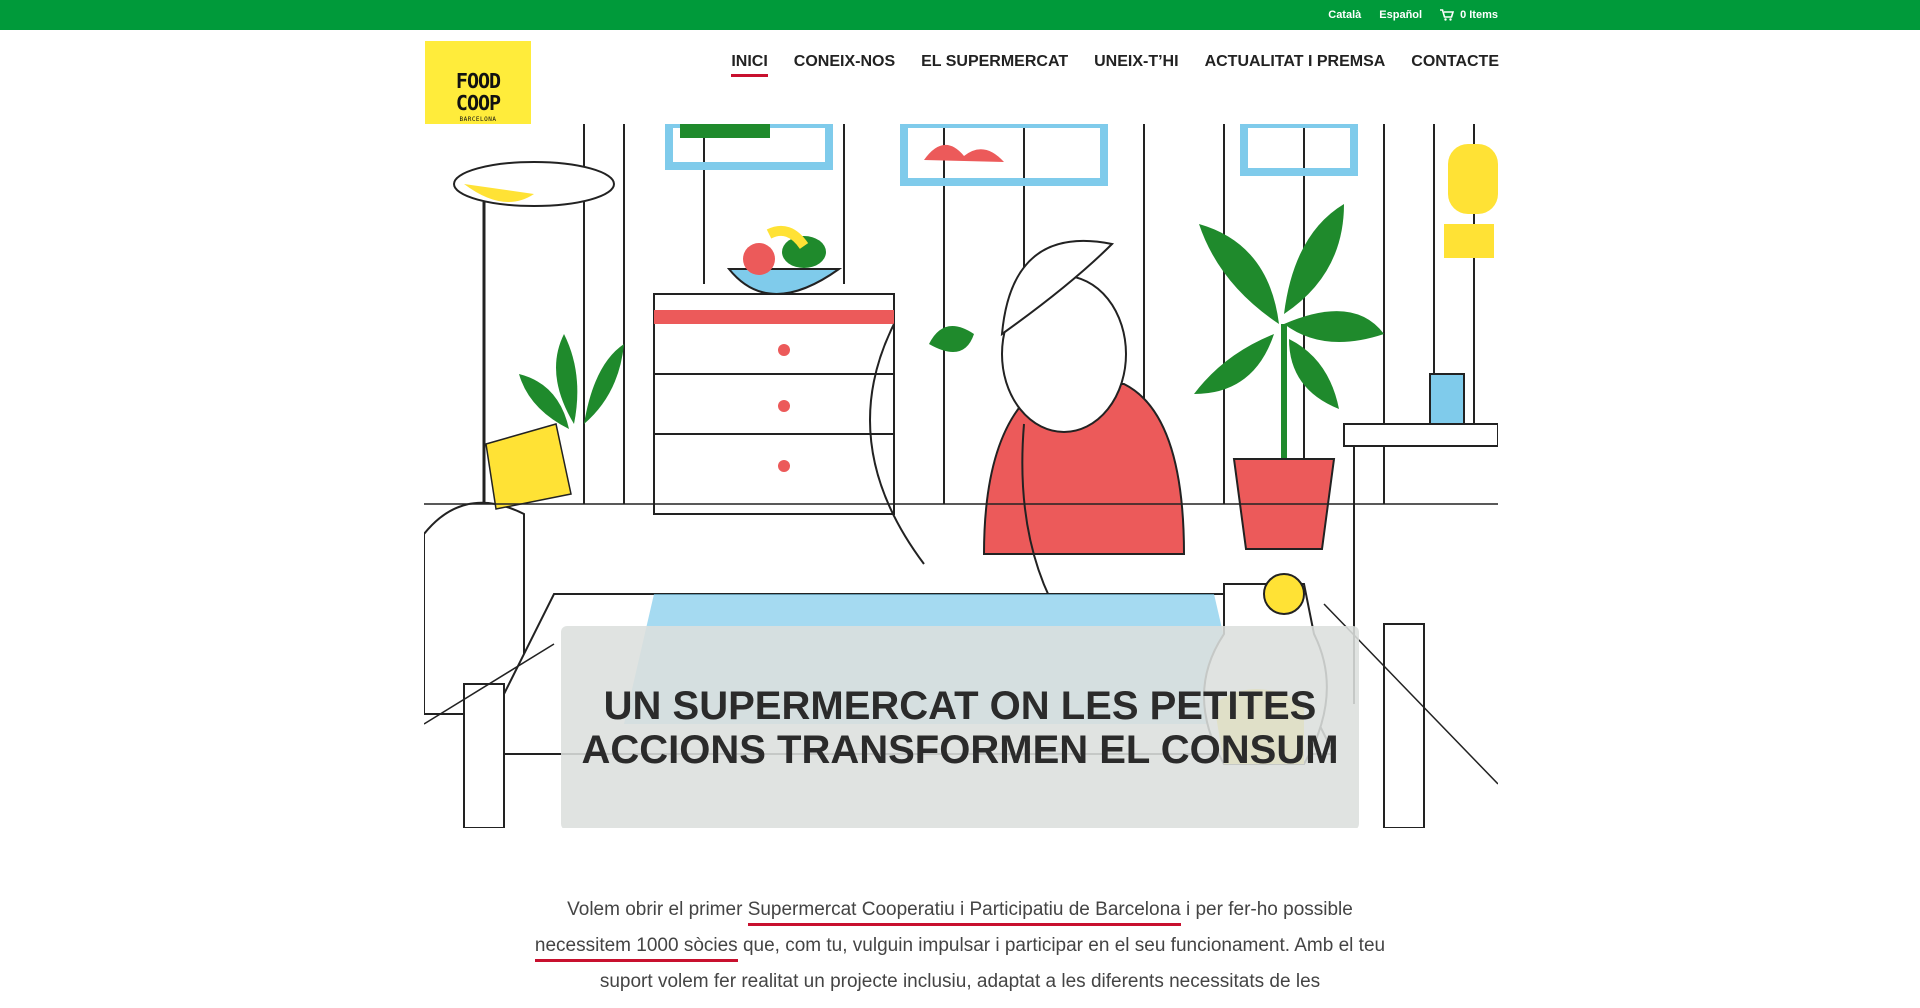 Image resolution: width=1920 pixels, height=1008 pixels. What do you see at coordinates (657, 909) in the screenshot?
I see `intro-text-1: Volem obrir el primer` at bounding box center [657, 909].